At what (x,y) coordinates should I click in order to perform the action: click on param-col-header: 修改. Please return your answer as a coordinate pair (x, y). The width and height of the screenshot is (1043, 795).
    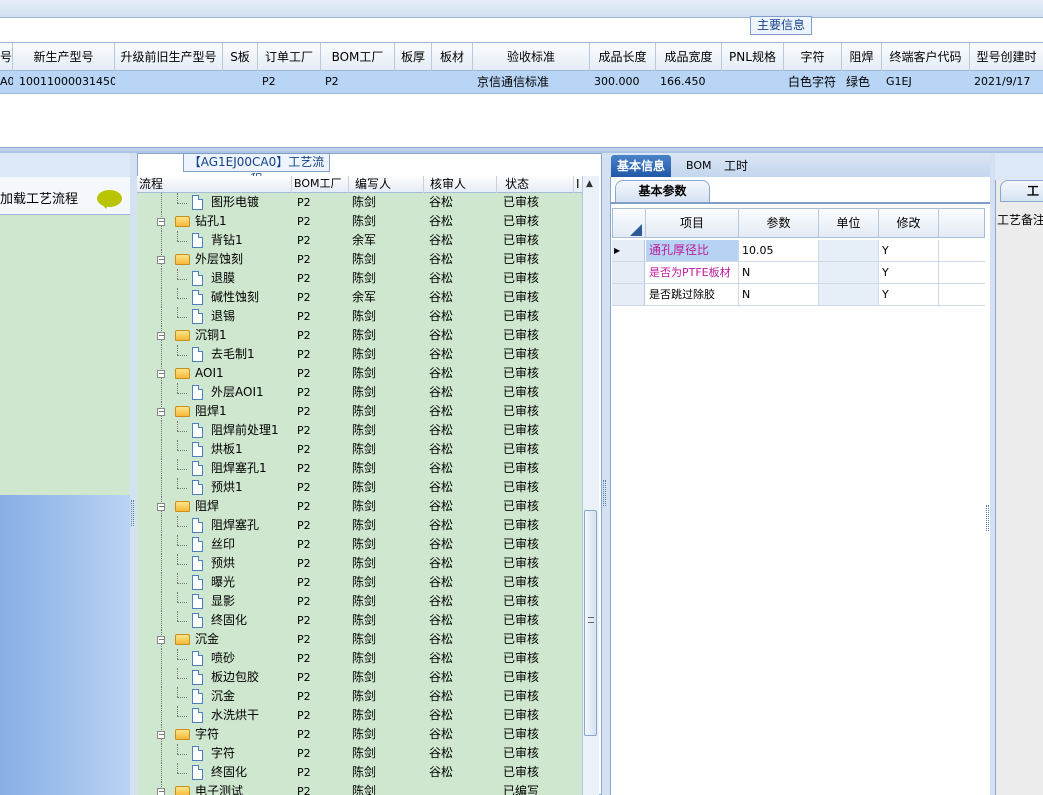
    Looking at the image, I should click on (909, 223).